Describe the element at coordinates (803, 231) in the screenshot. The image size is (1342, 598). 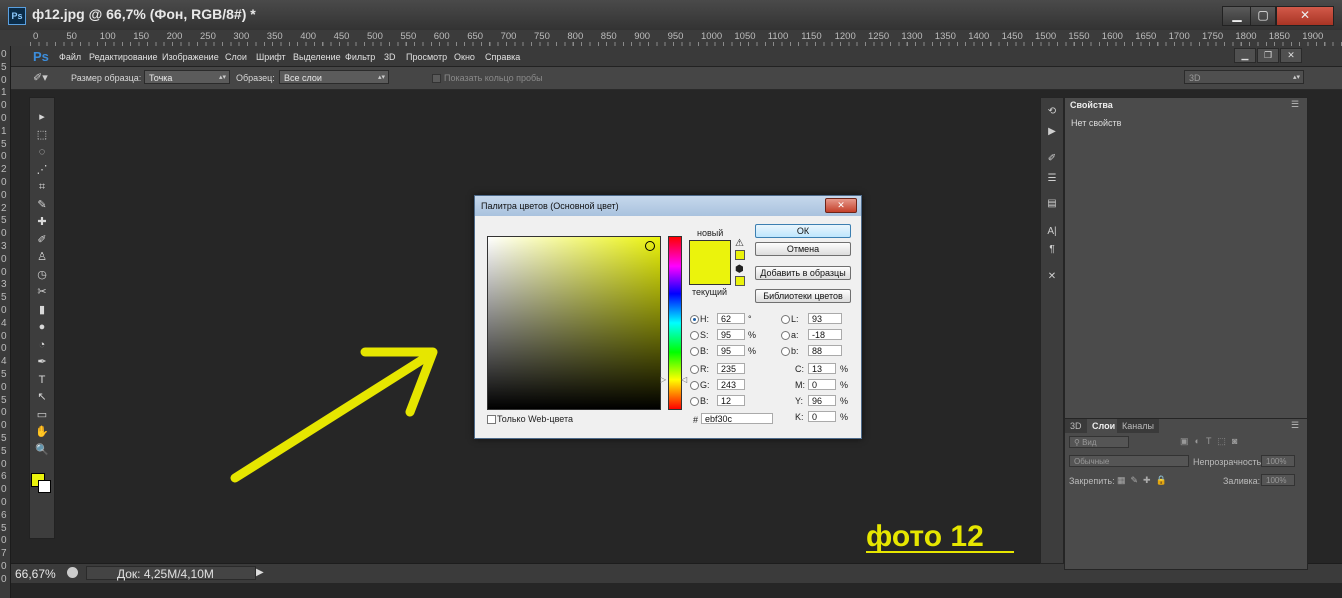
I see `ok-button: ОК` at that location.